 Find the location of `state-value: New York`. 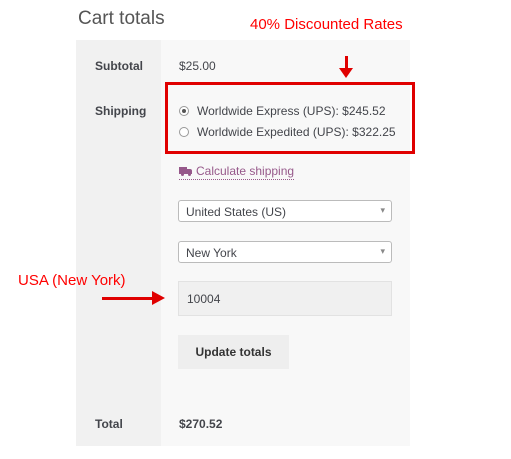

state-value: New York is located at coordinates (211, 253).